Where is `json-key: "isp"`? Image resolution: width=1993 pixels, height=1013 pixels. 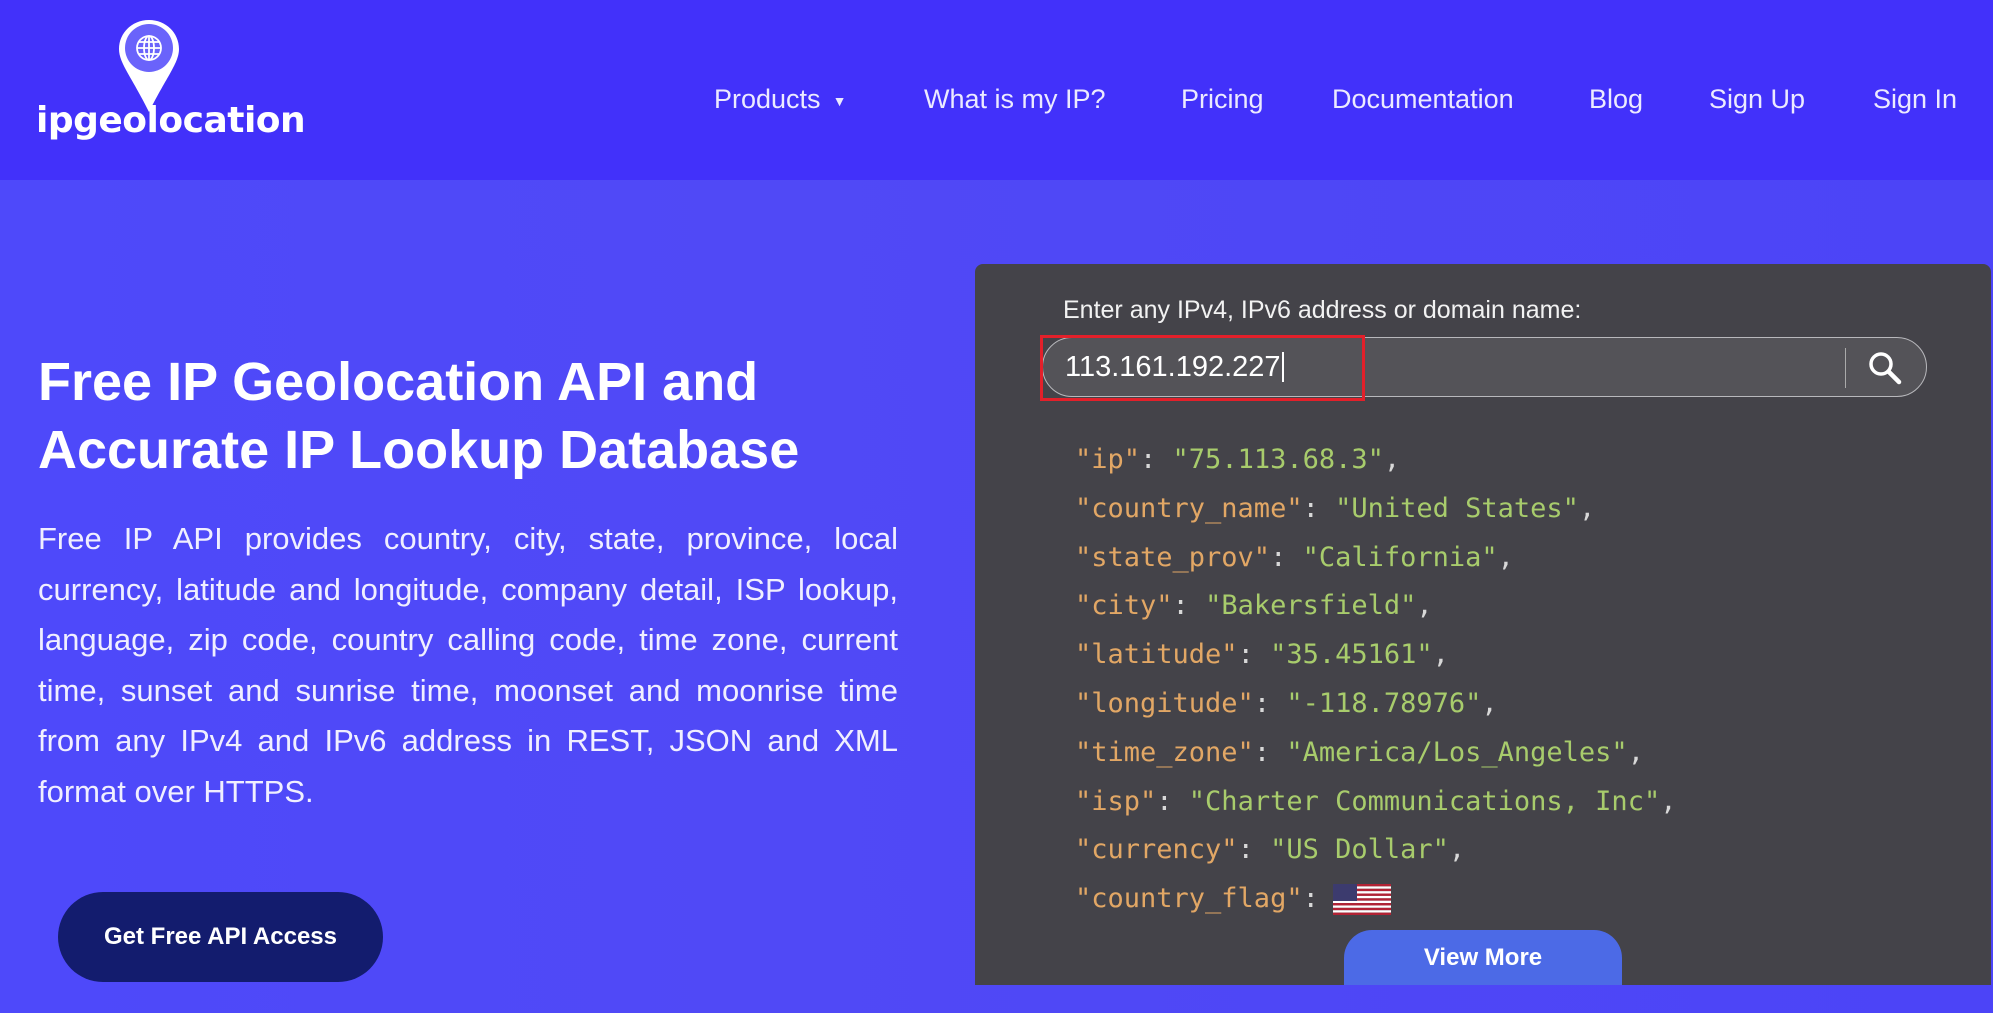
json-key: "isp" is located at coordinates (1116, 801).